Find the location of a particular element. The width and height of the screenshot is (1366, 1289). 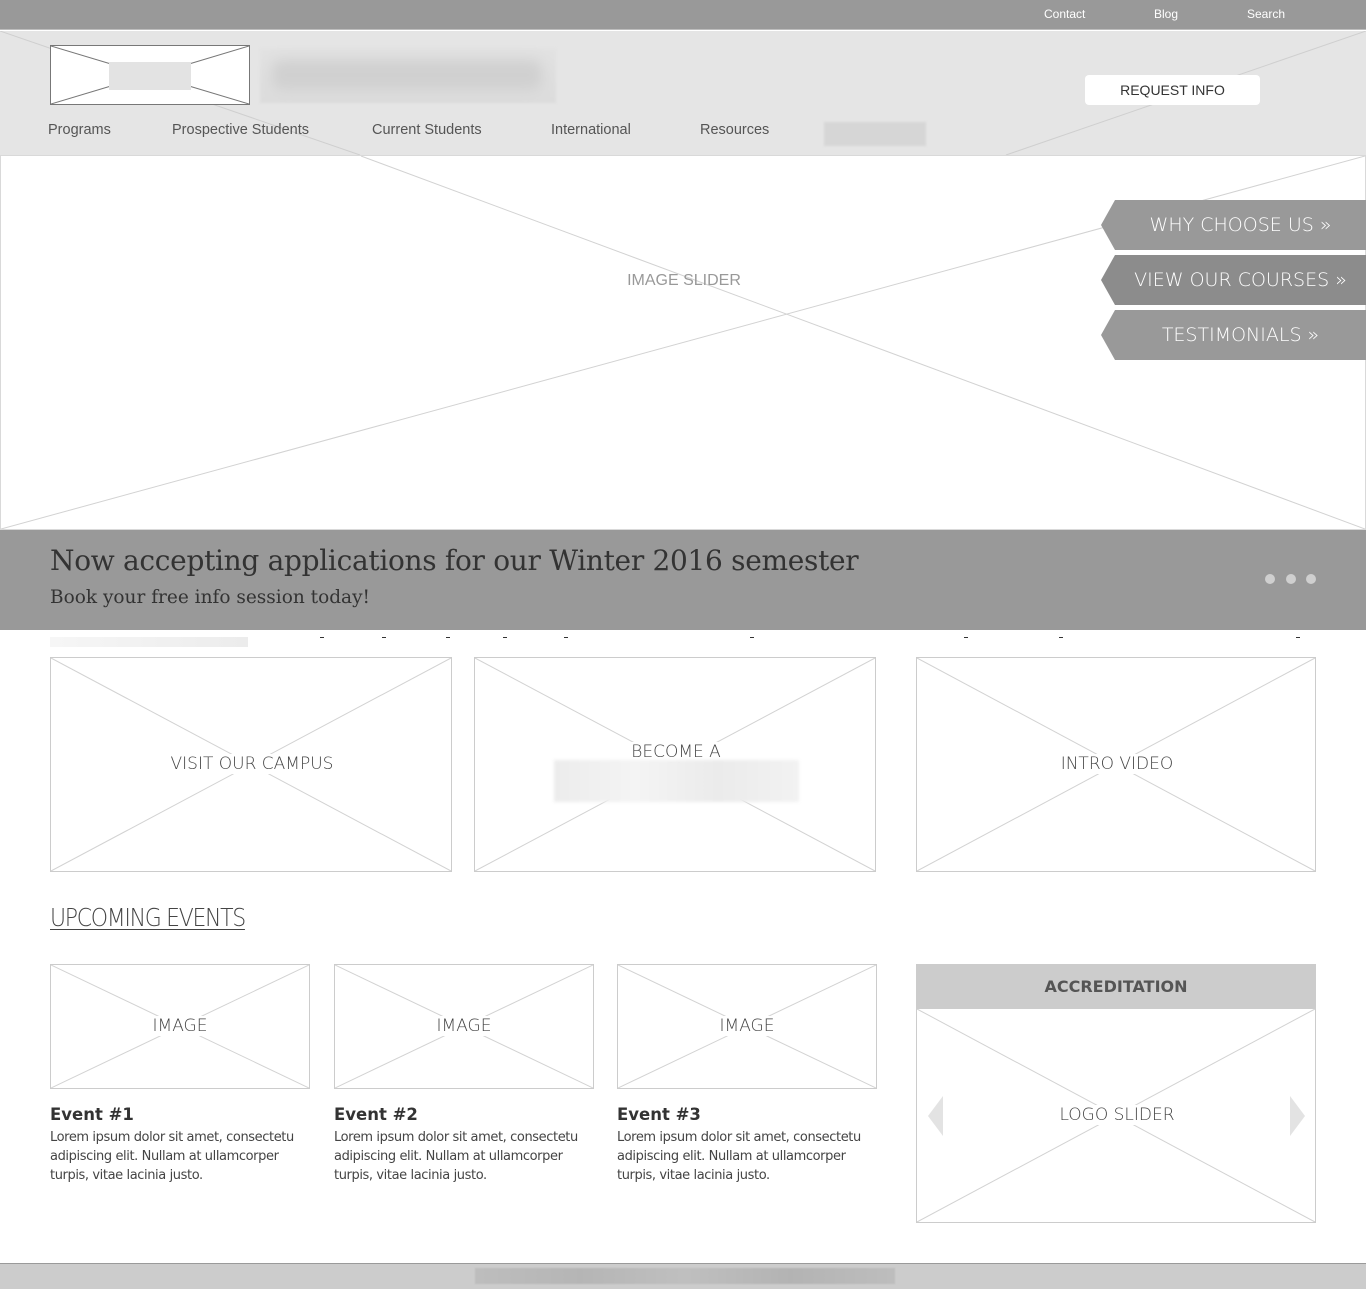

banner-subline: Book your free info session today! is located at coordinates (210, 597).